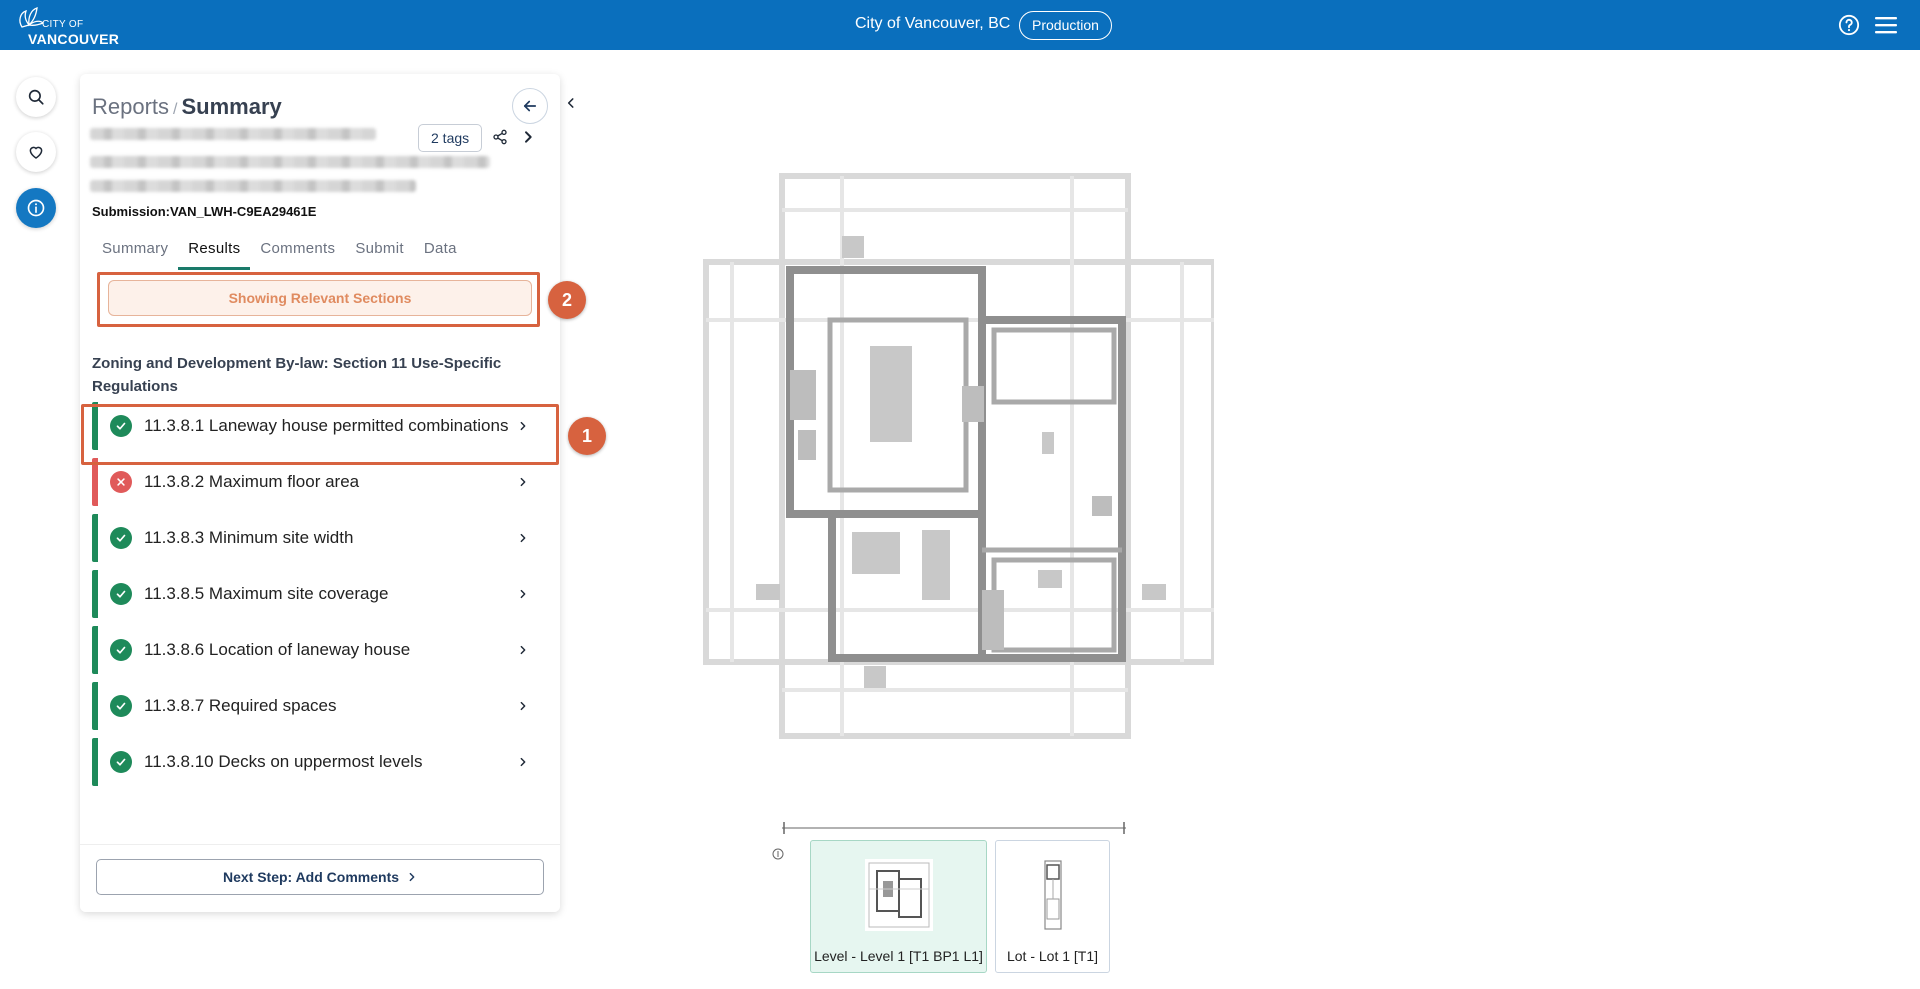 The image size is (1920, 989). Describe the element at coordinates (204, 211) in the screenshot. I see `submission-id: Submission:VAN_LWH-C9EA29461E` at that location.